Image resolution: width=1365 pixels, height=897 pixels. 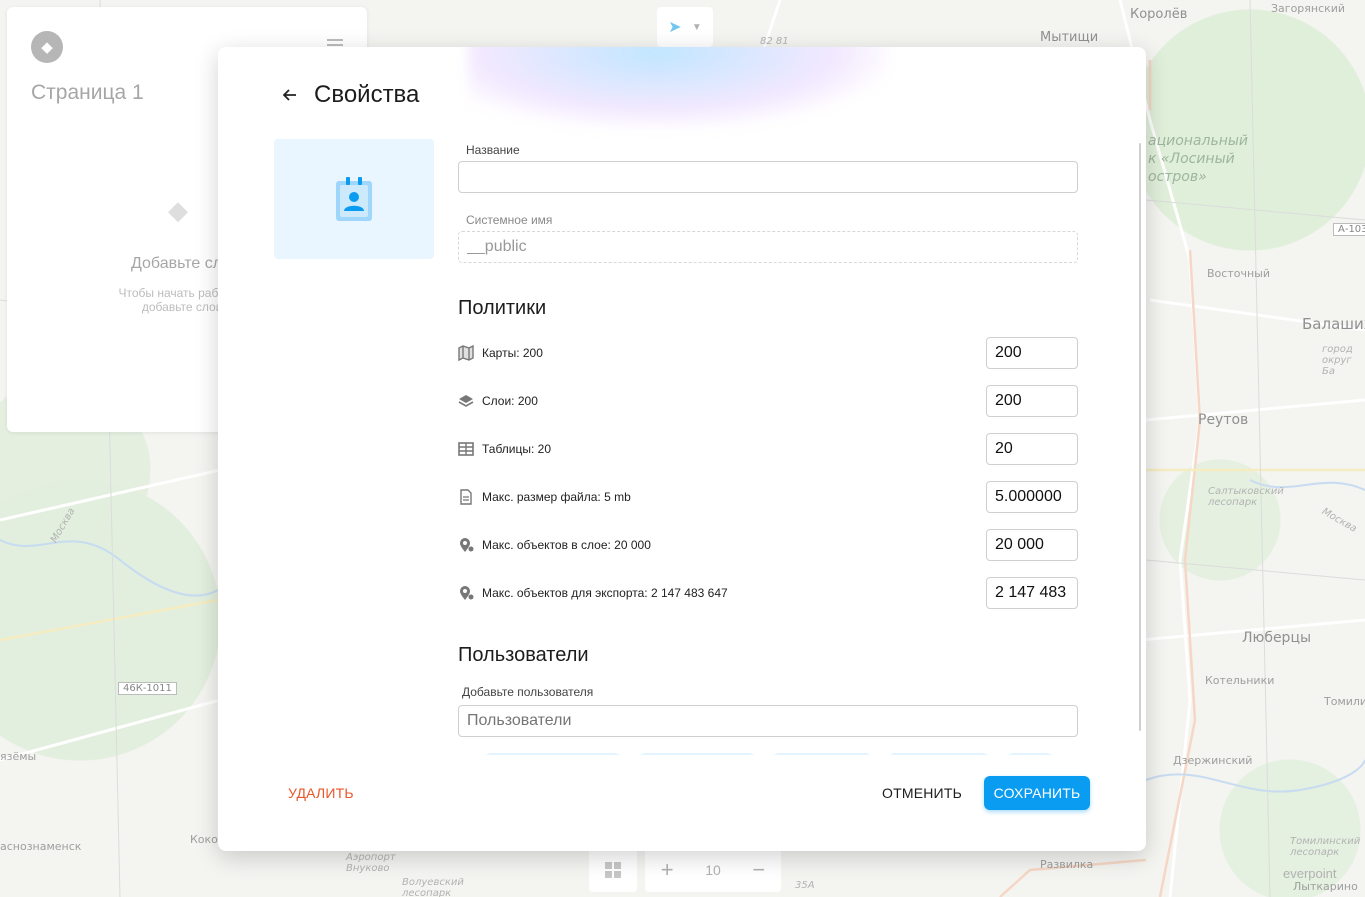 What do you see at coordinates (1032, 545) in the screenshot?
I see `policy-layer-objects-input` at bounding box center [1032, 545].